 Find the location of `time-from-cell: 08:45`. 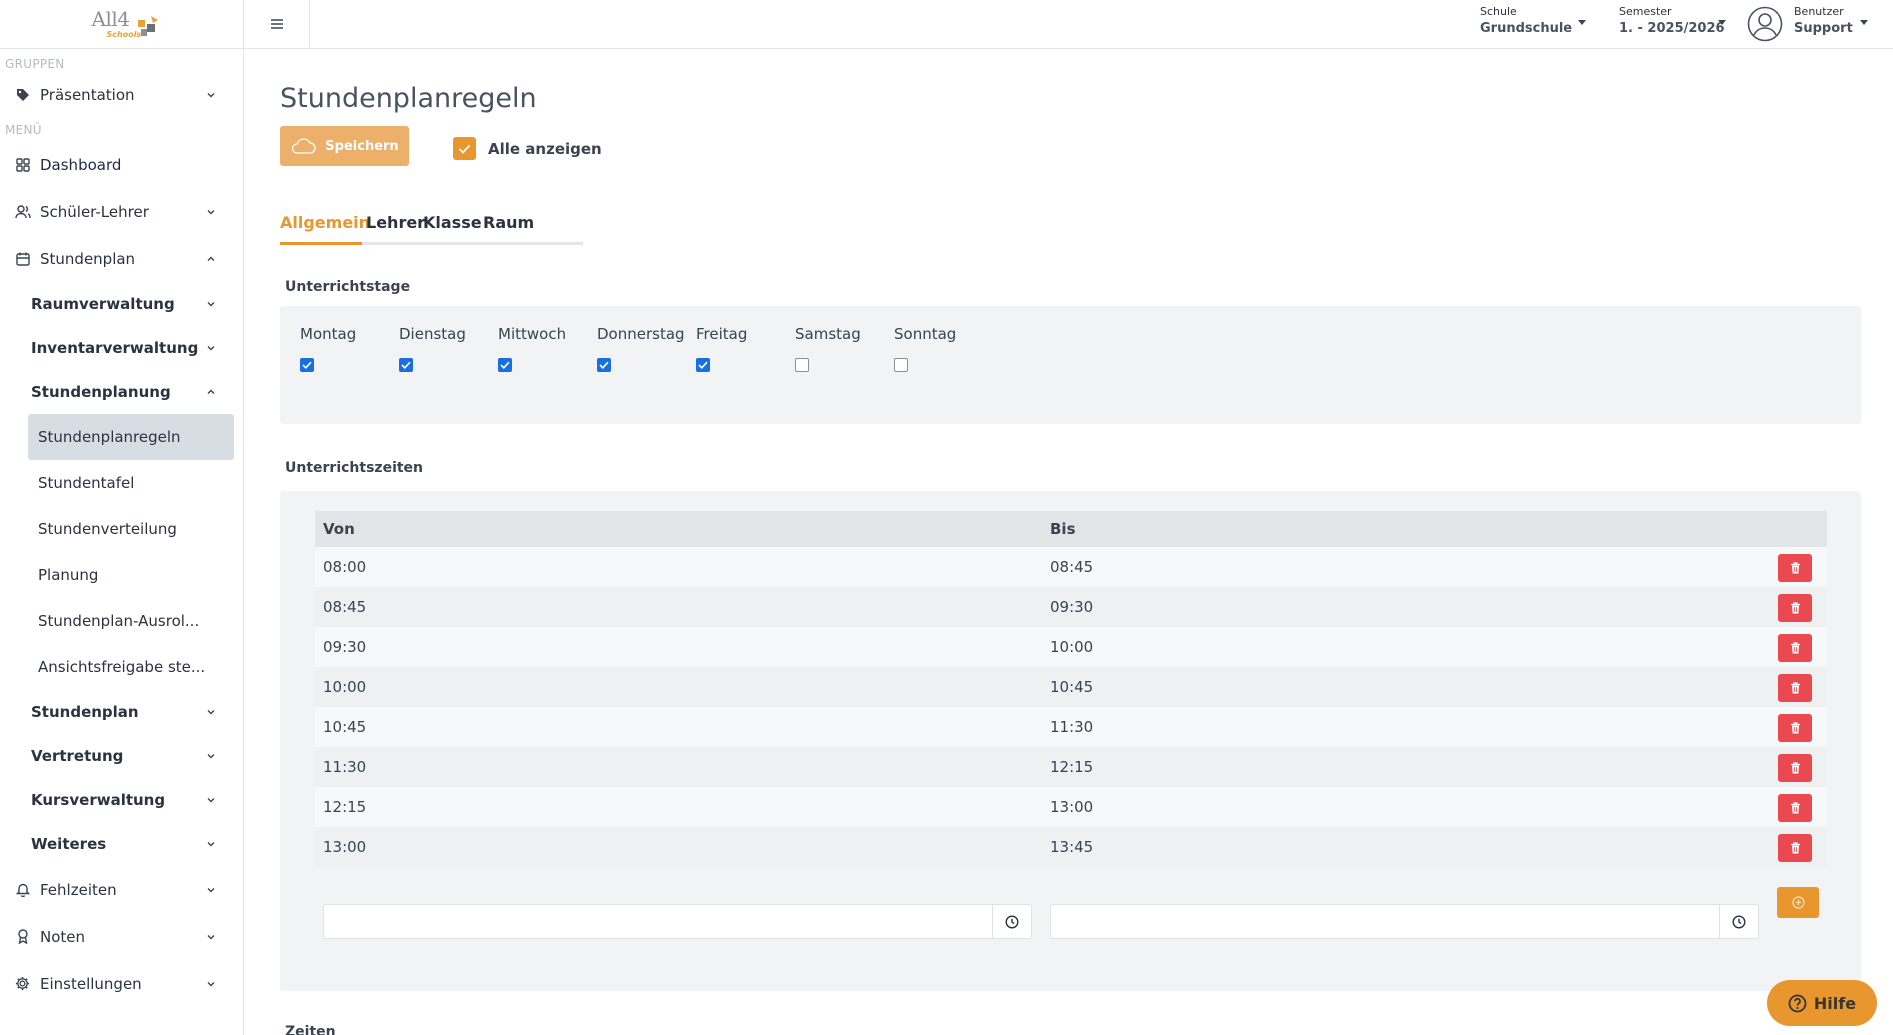

time-from-cell: 08:45 is located at coordinates (345, 607).